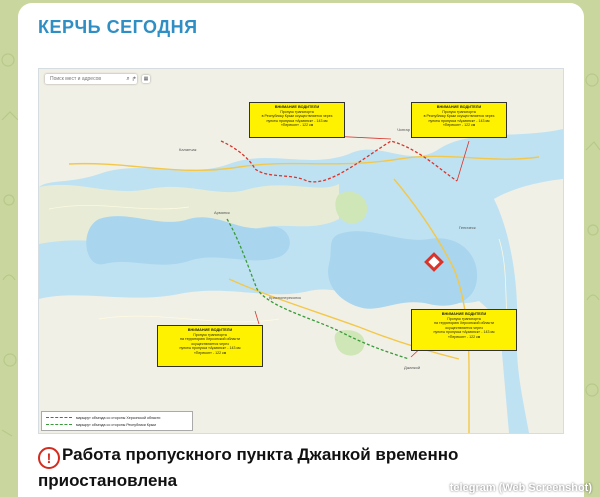 The image size is (600, 497). What do you see at coordinates (91, 79) in the screenshot?
I see `map-search-input: Поиск мест и адресов ⌕ ↱` at bounding box center [91, 79].